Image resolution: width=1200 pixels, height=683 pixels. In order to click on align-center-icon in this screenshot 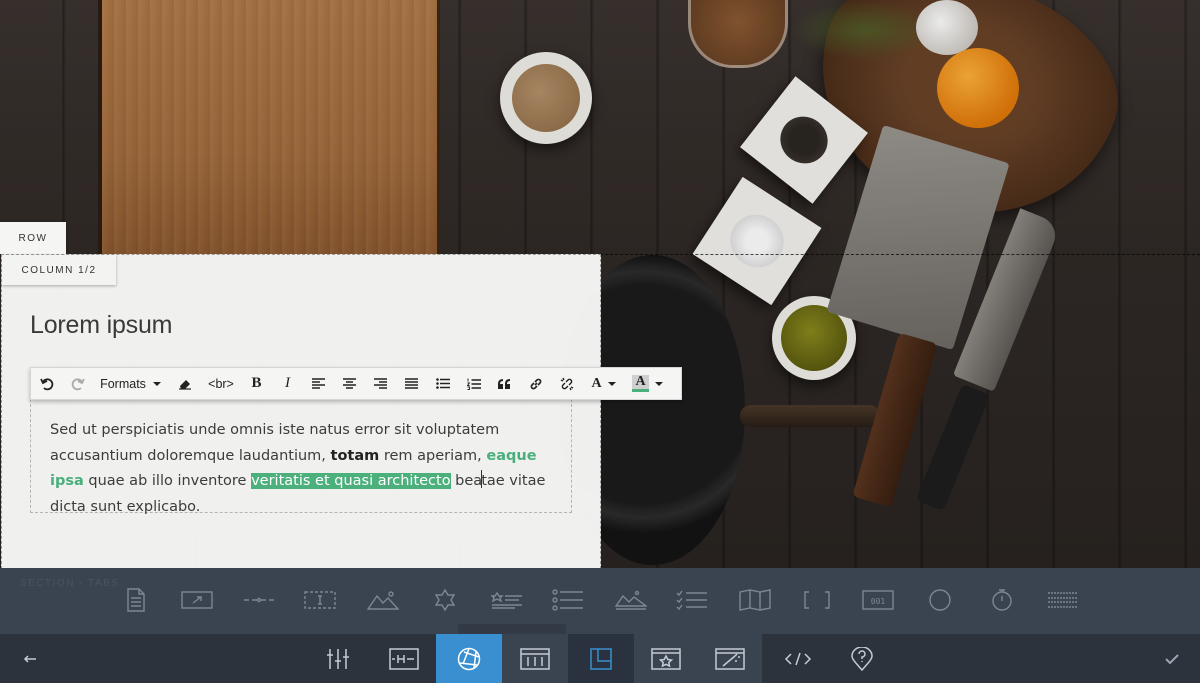, I will do `click(349, 383)`.